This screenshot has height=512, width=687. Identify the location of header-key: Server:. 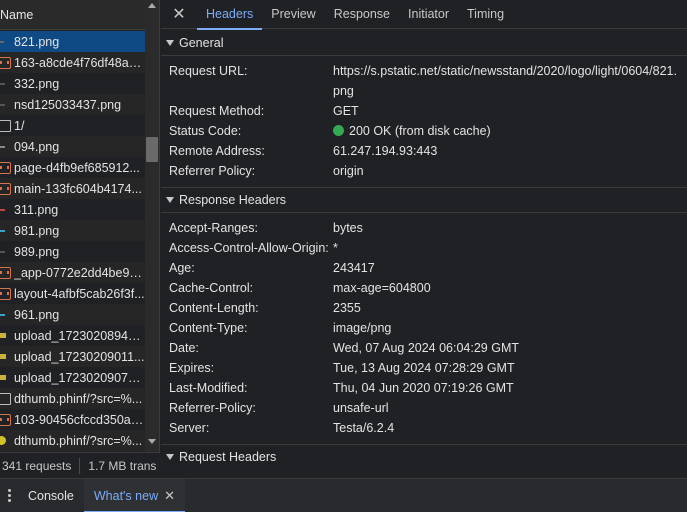
(189, 428).